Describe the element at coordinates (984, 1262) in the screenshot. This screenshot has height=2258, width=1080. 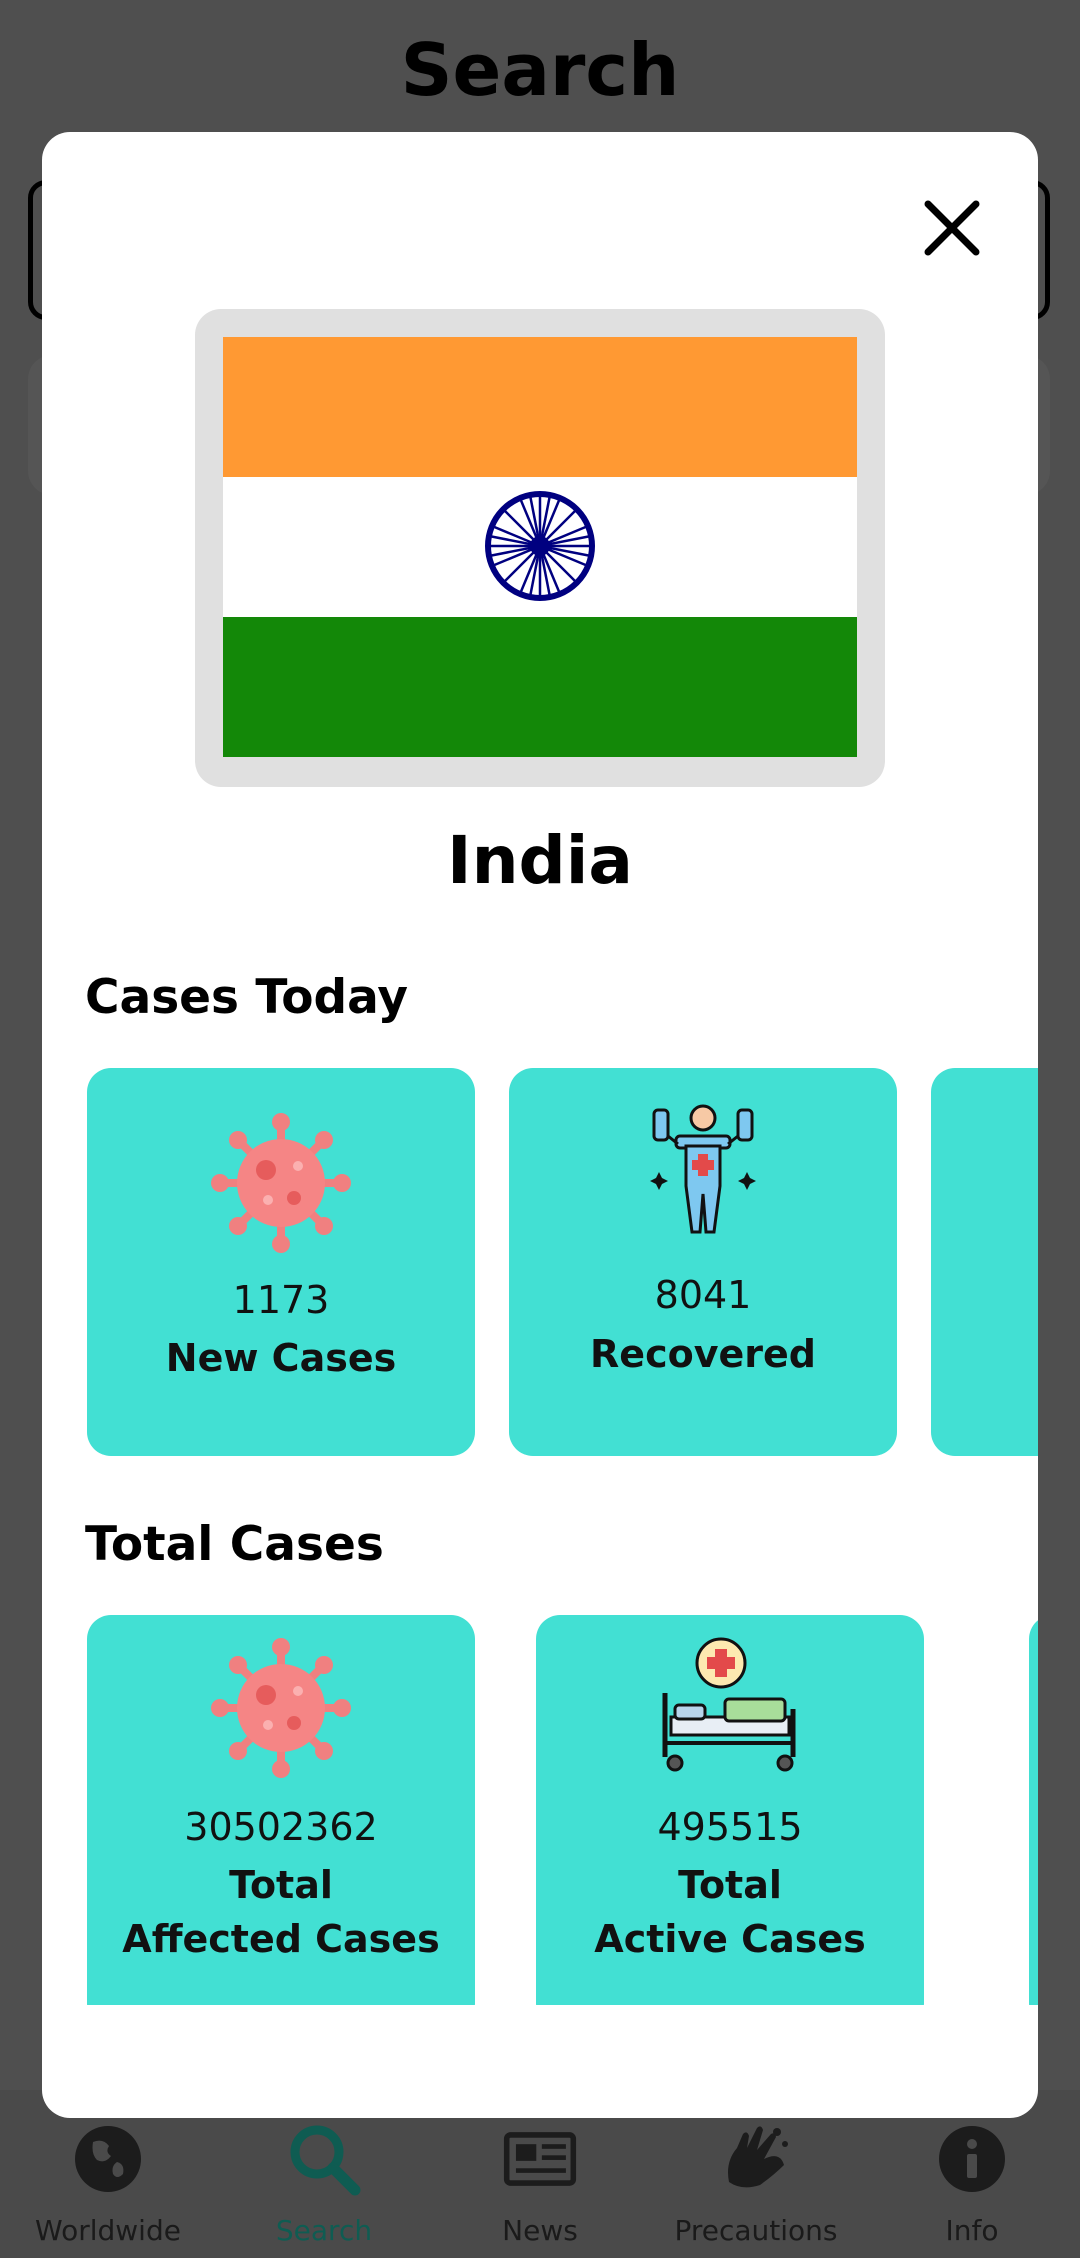
I see `deaths-today-card` at that location.